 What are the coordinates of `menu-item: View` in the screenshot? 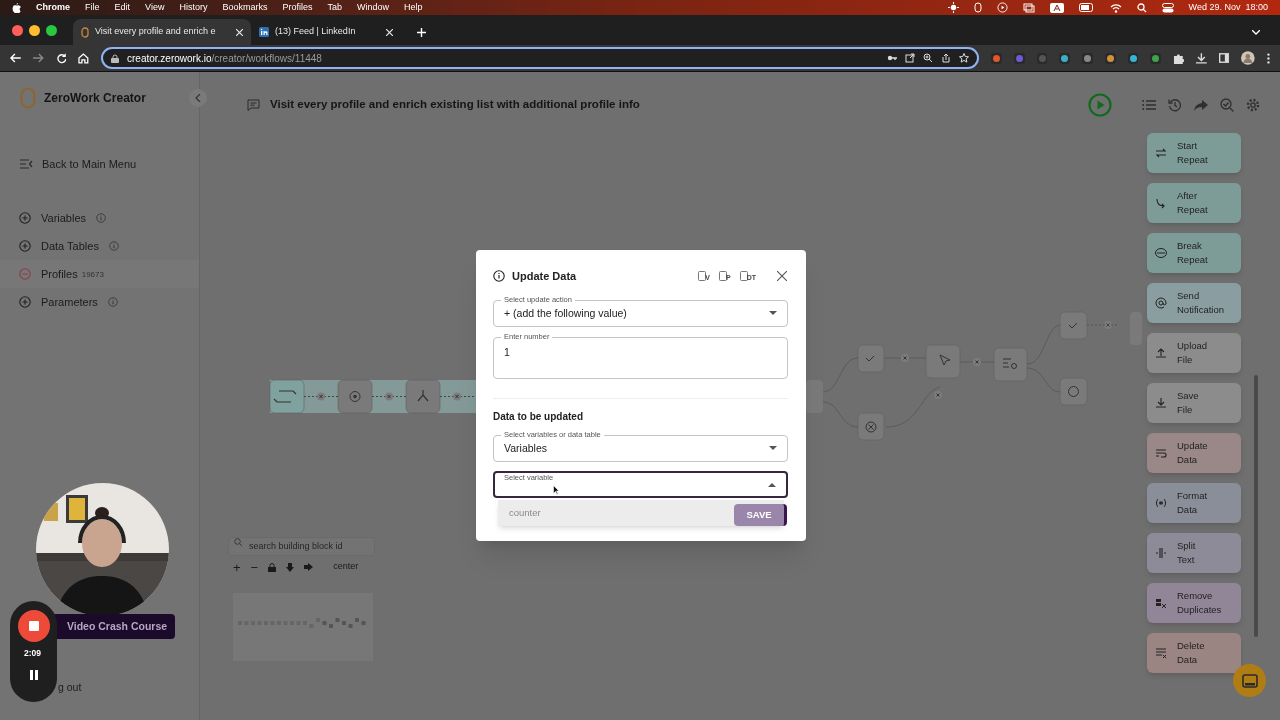 It's located at (155, 7).